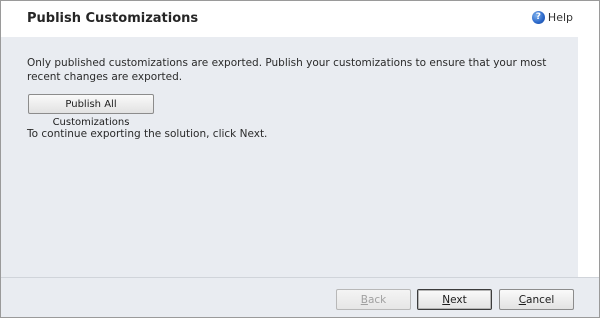 This screenshot has height=318, width=600. What do you see at coordinates (522, 300) in the screenshot?
I see `cancel-button-accelerator: C` at bounding box center [522, 300].